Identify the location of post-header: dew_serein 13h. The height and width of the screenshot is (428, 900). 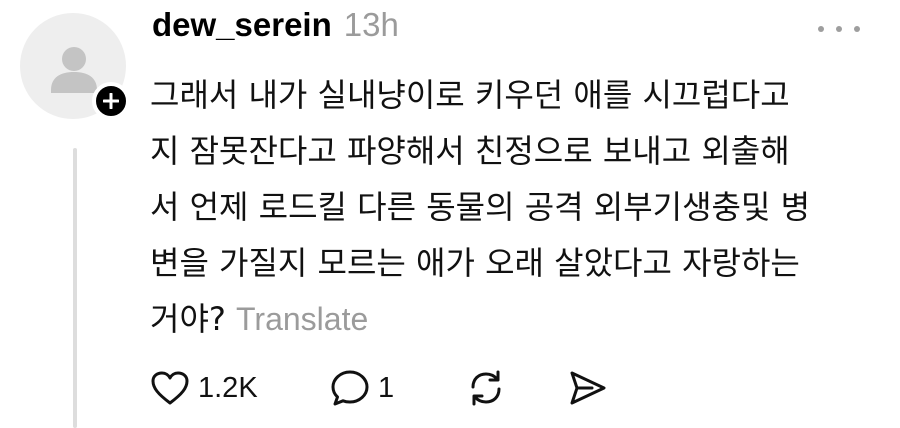
(275, 28).